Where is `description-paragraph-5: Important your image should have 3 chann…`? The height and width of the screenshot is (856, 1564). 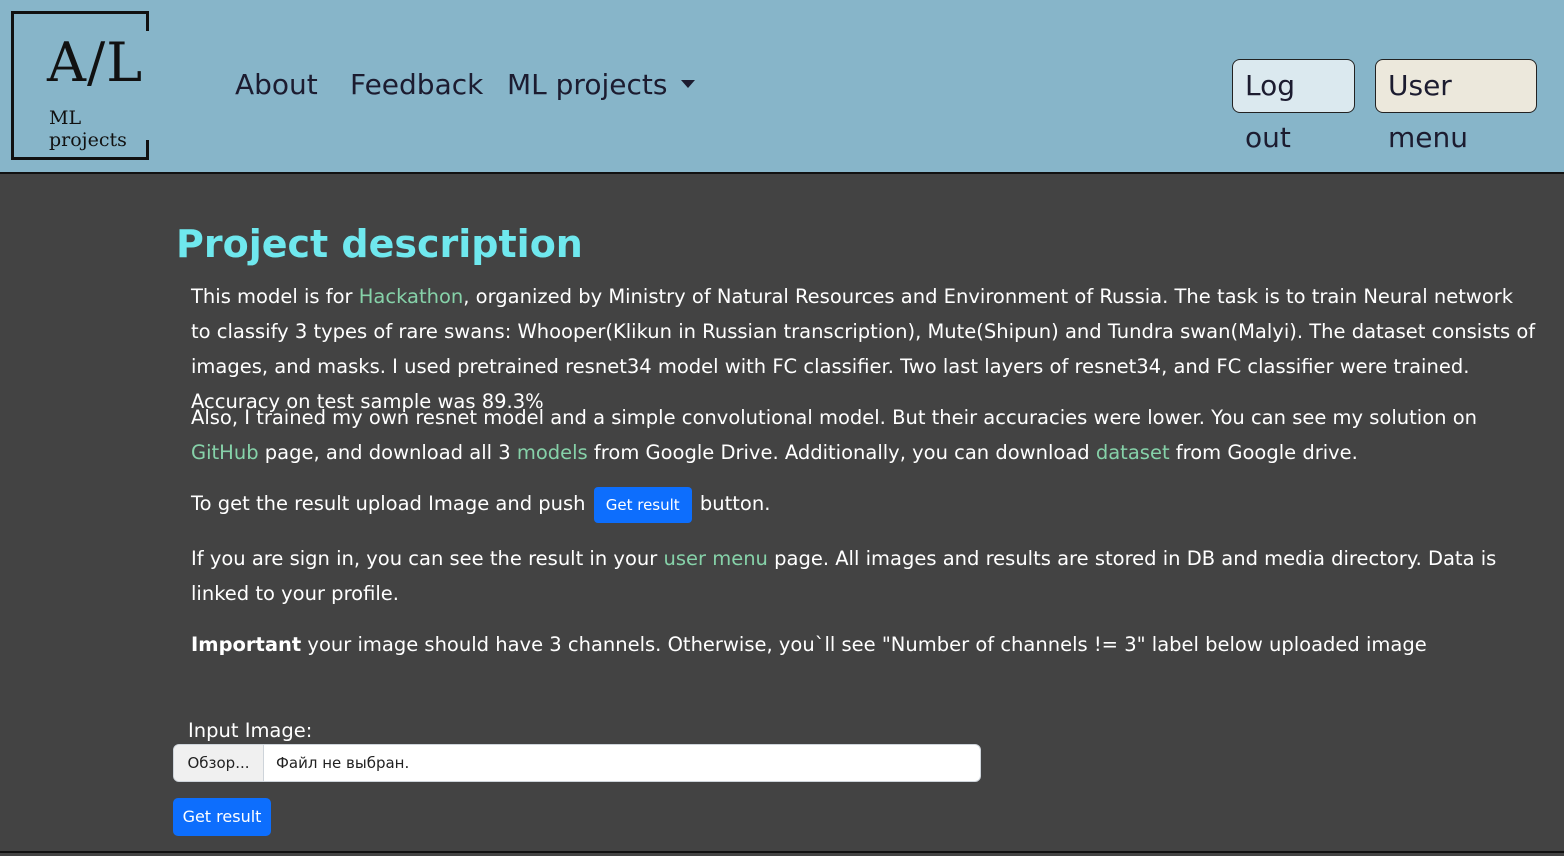
description-paragraph-5: Important your image should have 3 chann… is located at coordinates (863, 644).